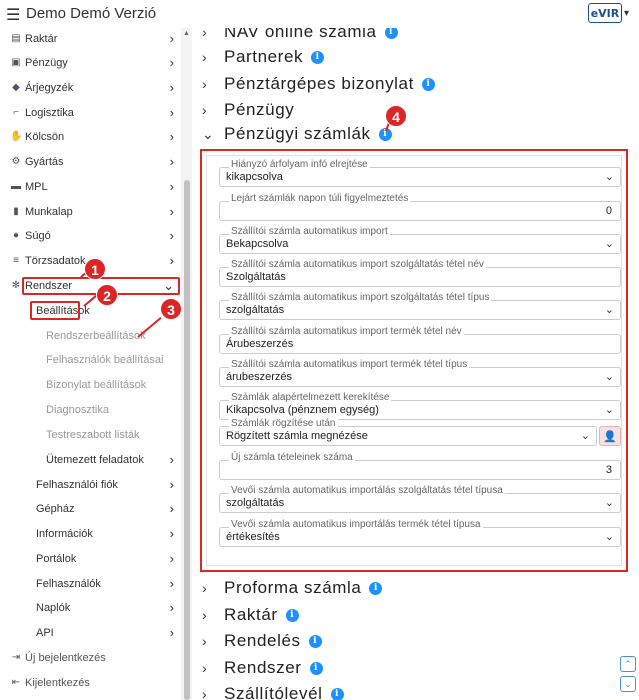 Image resolution: width=639 pixels, height=700 pixels. I want to click on hamburger-menu-icon: ☰, so click(13, 15).